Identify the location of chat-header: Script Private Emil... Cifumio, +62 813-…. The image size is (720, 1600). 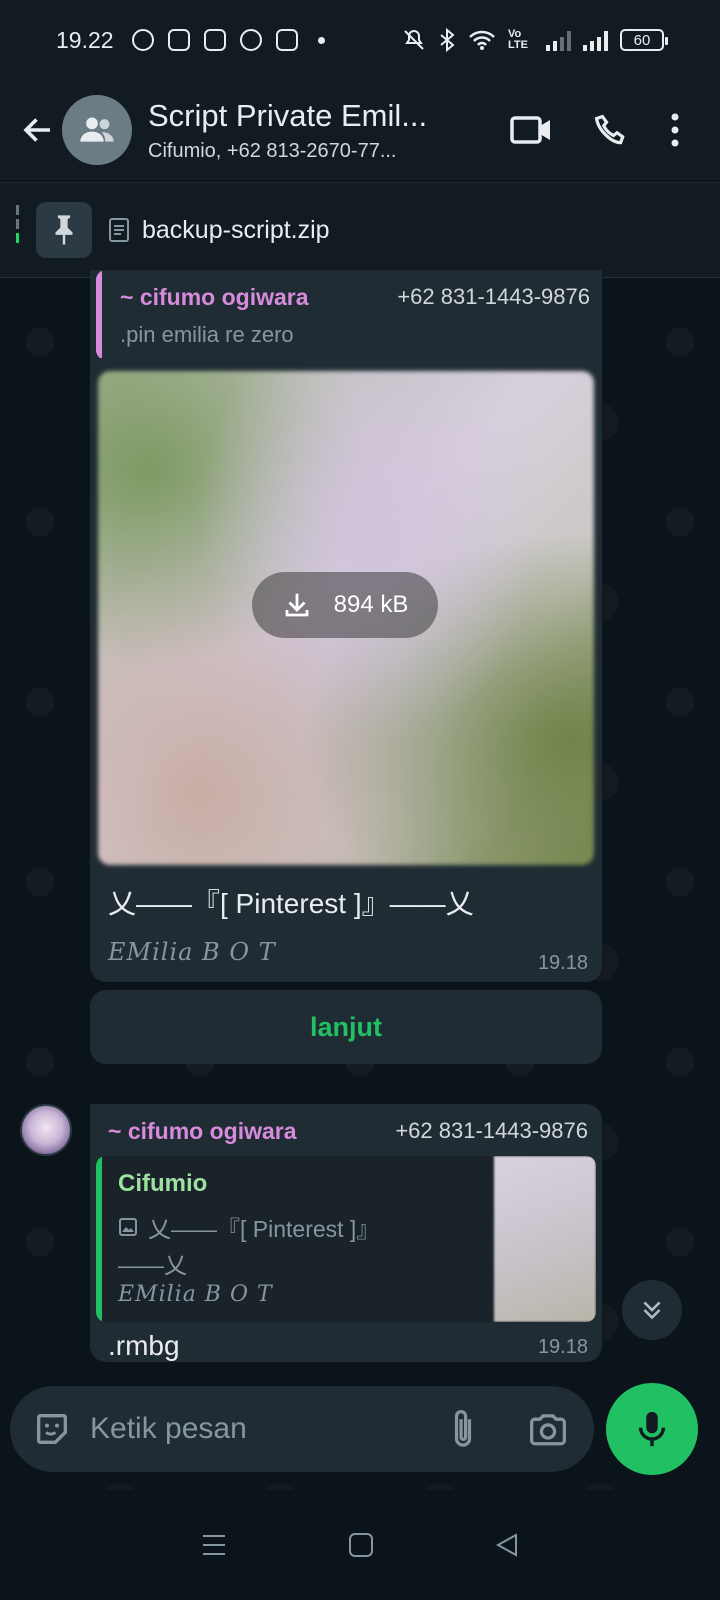
(360, 130).